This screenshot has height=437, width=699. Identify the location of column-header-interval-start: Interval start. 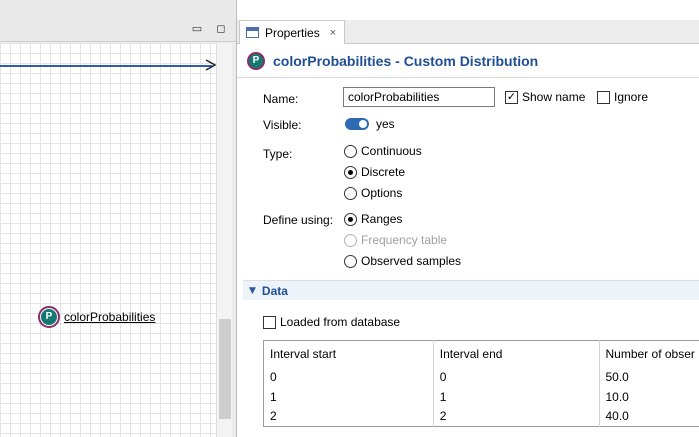
(349, 354).